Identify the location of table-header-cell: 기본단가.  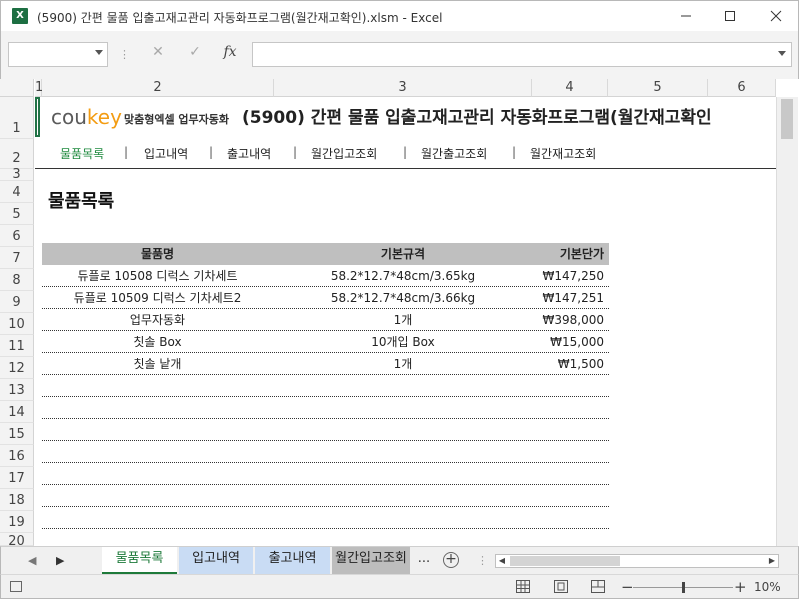
(571, 254).